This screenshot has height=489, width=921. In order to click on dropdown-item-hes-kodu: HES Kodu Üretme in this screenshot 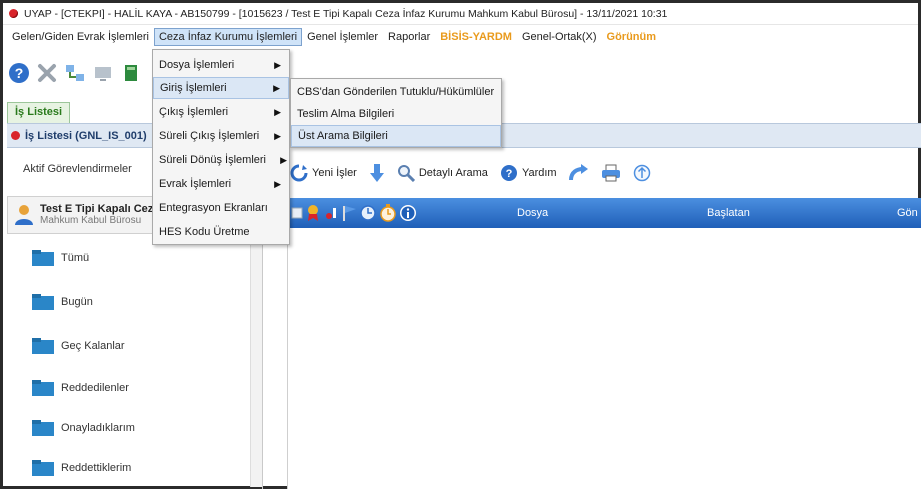, I will do `click(221, 232)`.